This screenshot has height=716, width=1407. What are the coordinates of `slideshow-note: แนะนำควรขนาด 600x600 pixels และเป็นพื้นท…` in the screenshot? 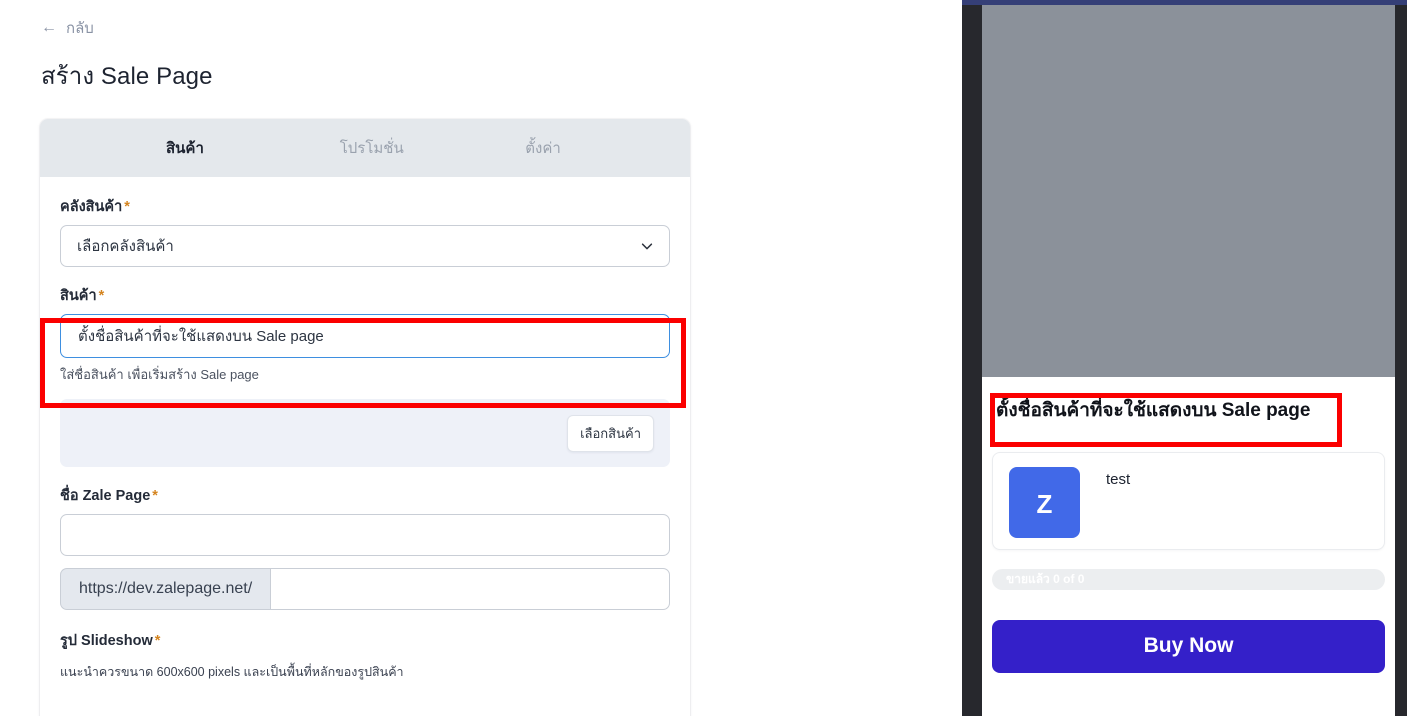 It's located at (232, 672).